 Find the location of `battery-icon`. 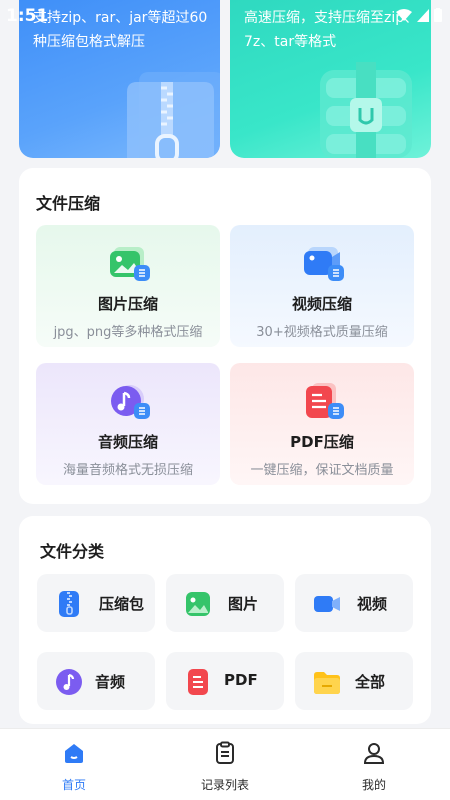

battery-icon is located at coordinates (438, 15).